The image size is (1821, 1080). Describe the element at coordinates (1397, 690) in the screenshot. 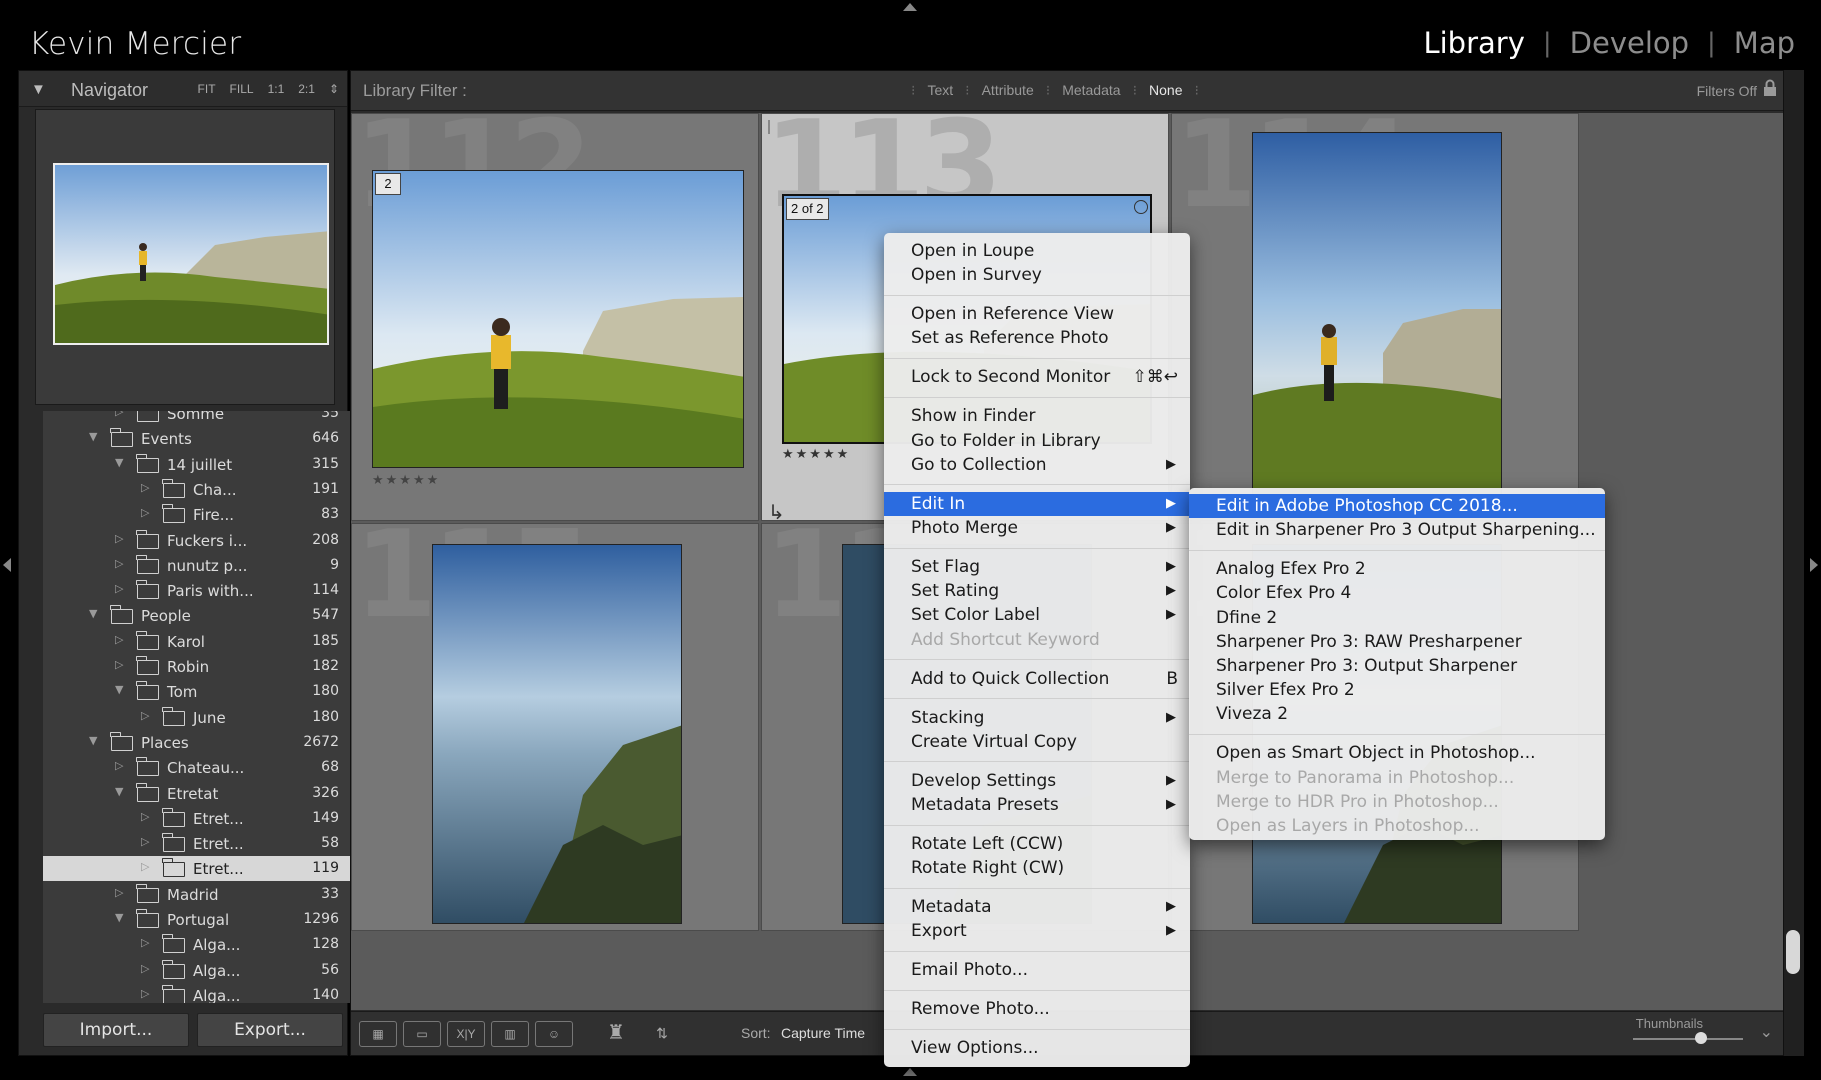

I see `menu-item: Silver Efex Pro 2` at that location.